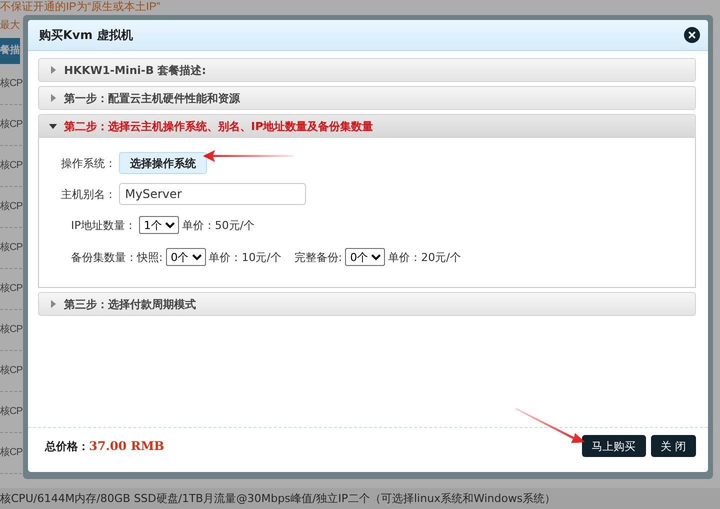 Image resolution: width=720 pixels, height=509 pixels. Describe the element at coordinates (67, 446) in the screenshot. I see `total-label: 总价格：` at that location.